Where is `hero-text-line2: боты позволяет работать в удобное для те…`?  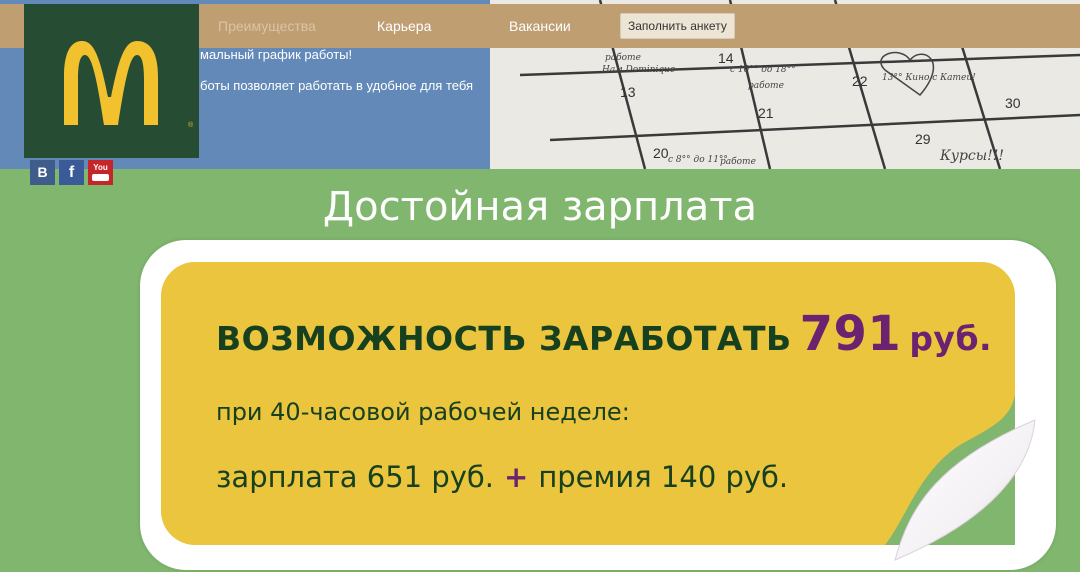
hero-text-line2: боты позволяет работать в удобное для те… is located at coordinates (337, 85).